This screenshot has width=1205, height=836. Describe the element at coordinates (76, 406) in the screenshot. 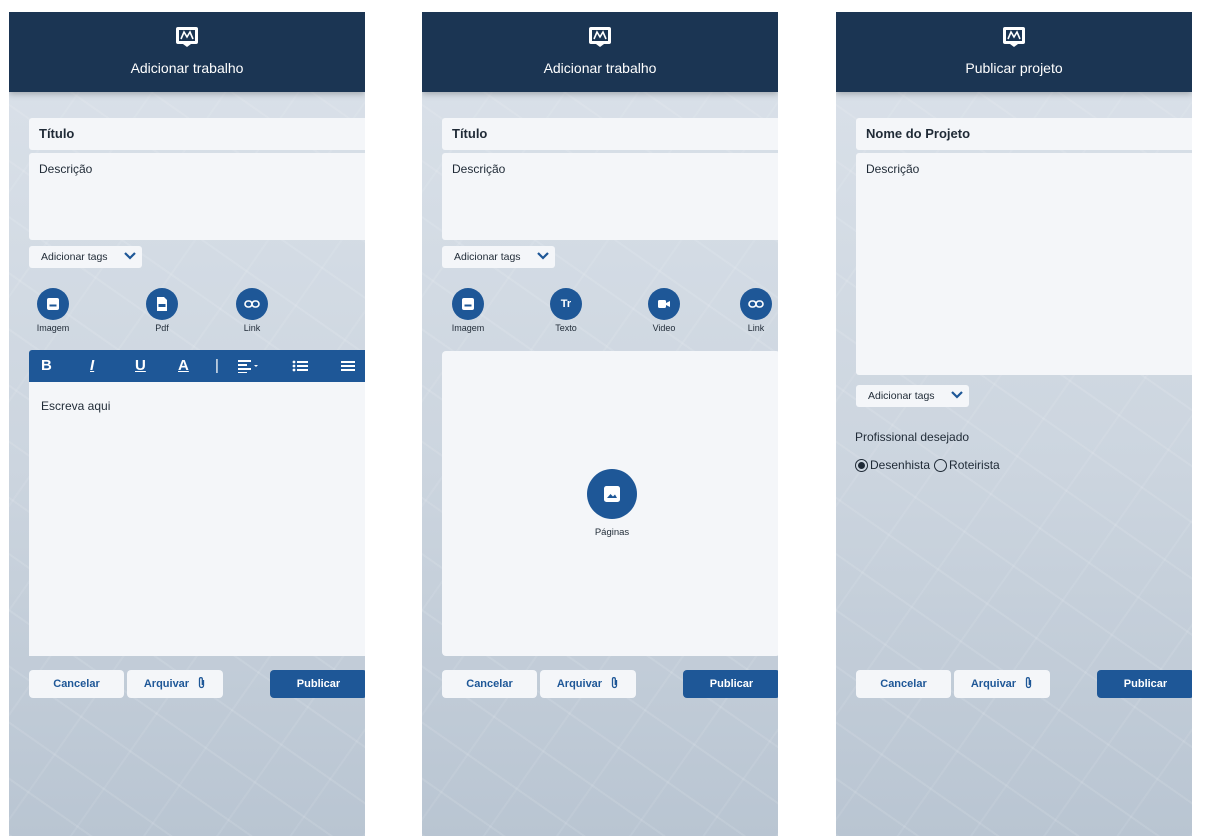

I see `editor-placeholder: Escreva aqui` at that location.